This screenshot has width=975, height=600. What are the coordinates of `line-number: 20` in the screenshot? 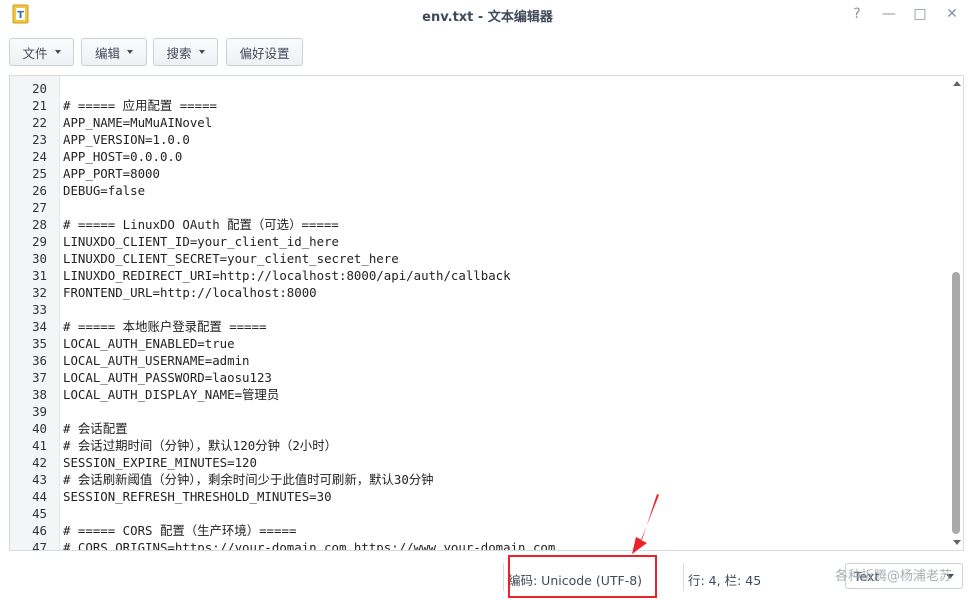 It's located at (39, 88).